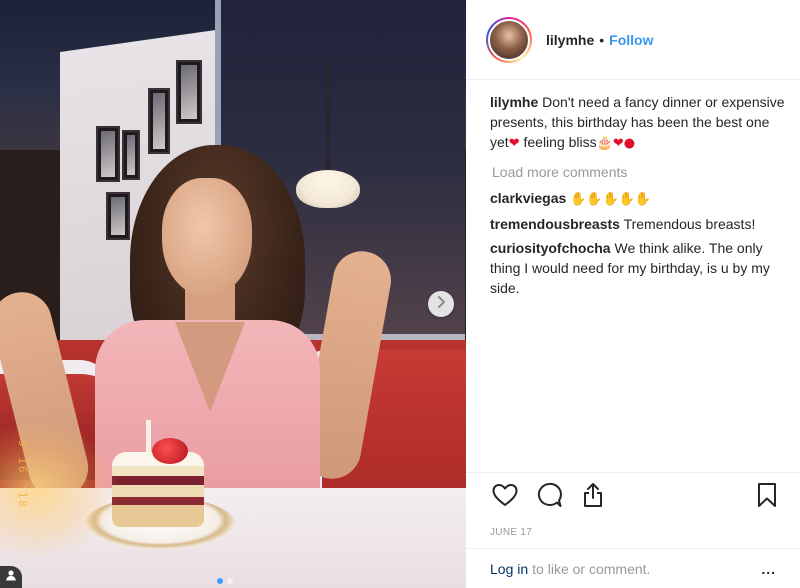 The height and width of the screenshot is (588, 800). What do you see at coordinates (328, 189) in the screenshot?
I see `pendant-lamp` at bounding box center [328, 189].